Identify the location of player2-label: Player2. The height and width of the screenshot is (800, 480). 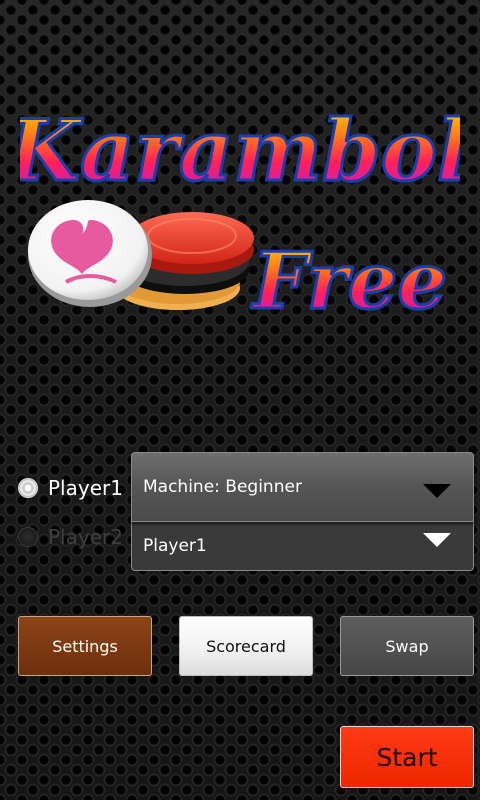
(85, 537).